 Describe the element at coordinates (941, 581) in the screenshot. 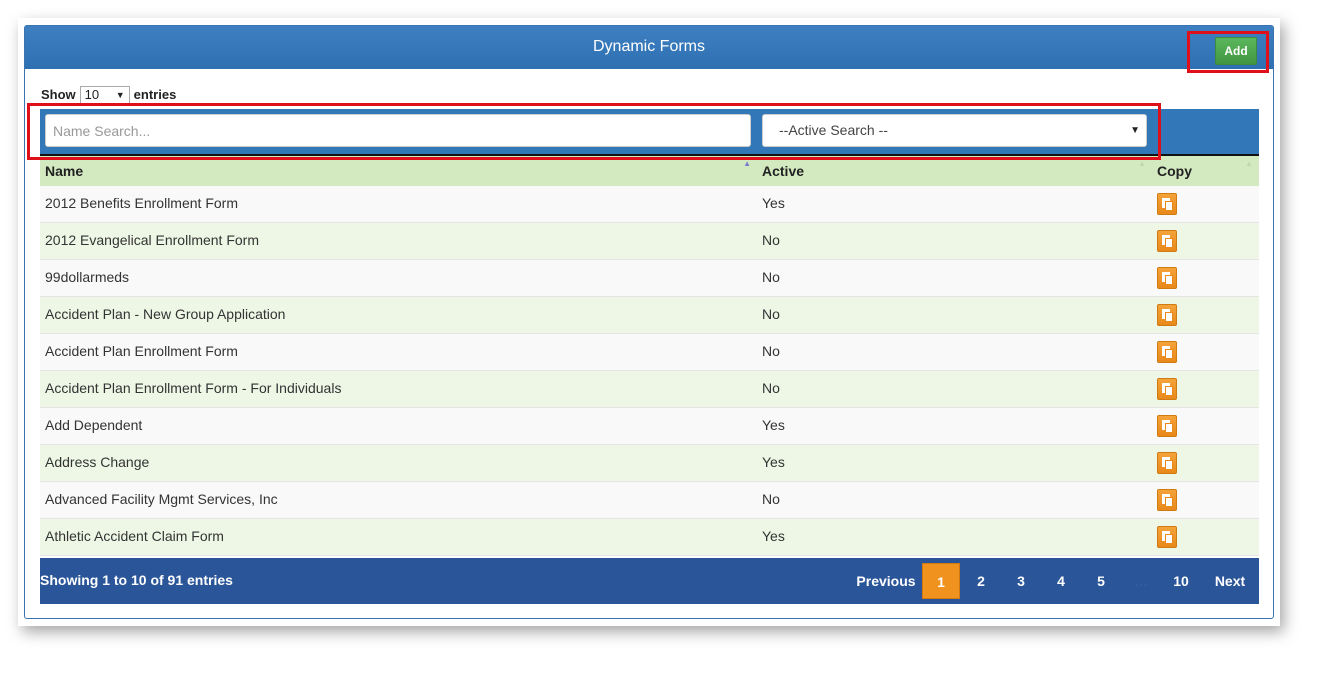

I see `pagination-page-1: 1` at that location.